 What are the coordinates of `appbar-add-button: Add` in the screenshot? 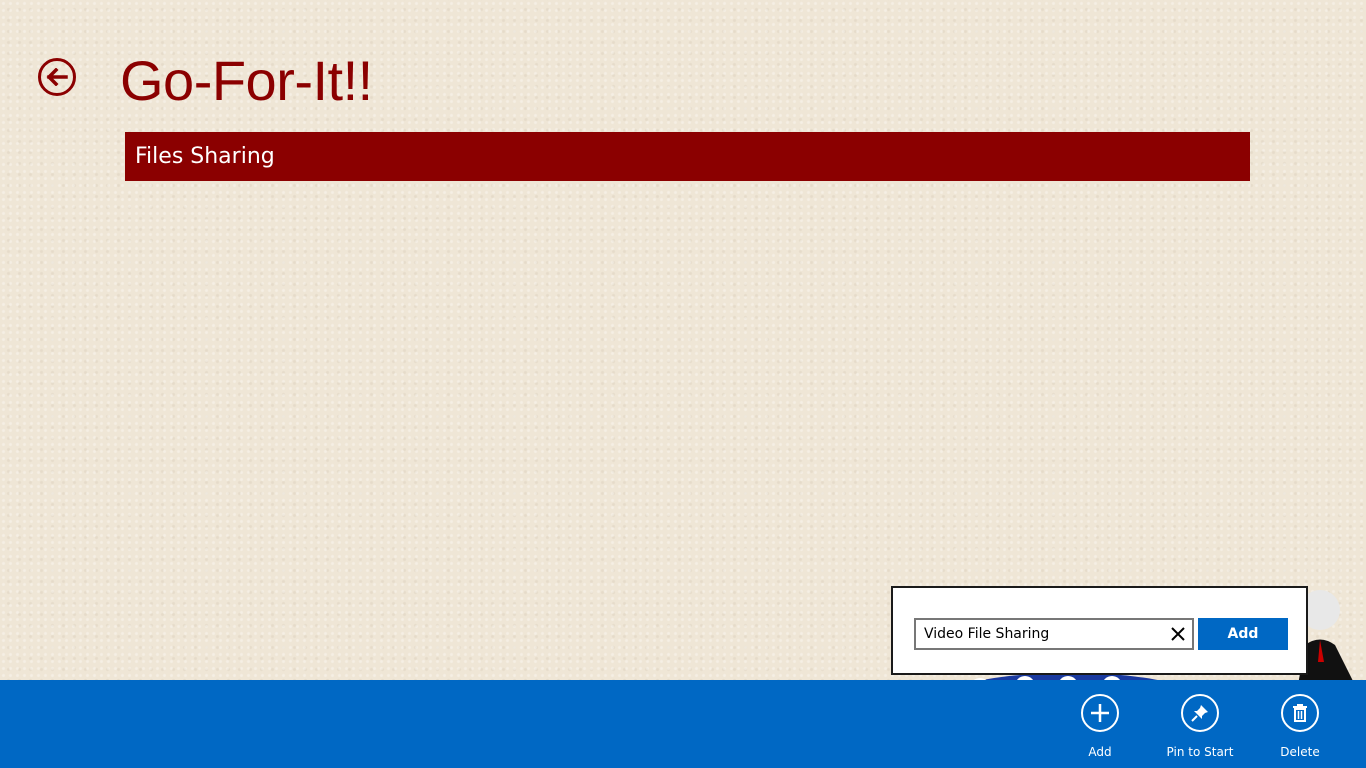 It's located at (1100, 726).